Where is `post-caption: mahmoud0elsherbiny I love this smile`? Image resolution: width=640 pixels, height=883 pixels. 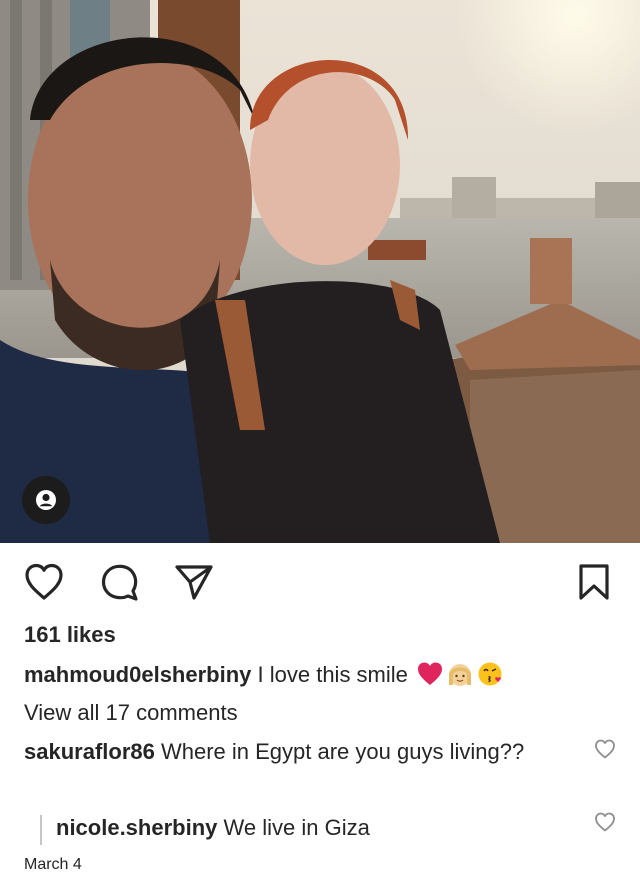
post-caption: mahmoud0elsherbiny I love this smile is located at coordinates (324, 675).